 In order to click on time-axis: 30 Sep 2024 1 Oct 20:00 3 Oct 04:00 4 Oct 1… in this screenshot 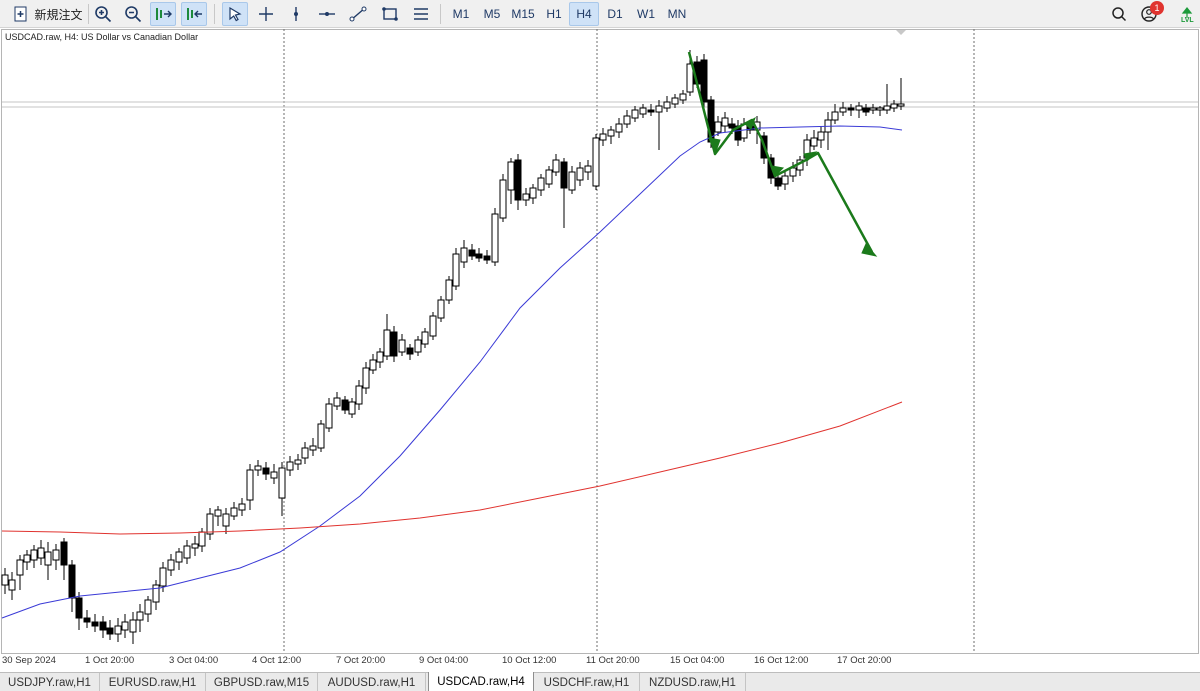, I will do `click(600, 662)`.